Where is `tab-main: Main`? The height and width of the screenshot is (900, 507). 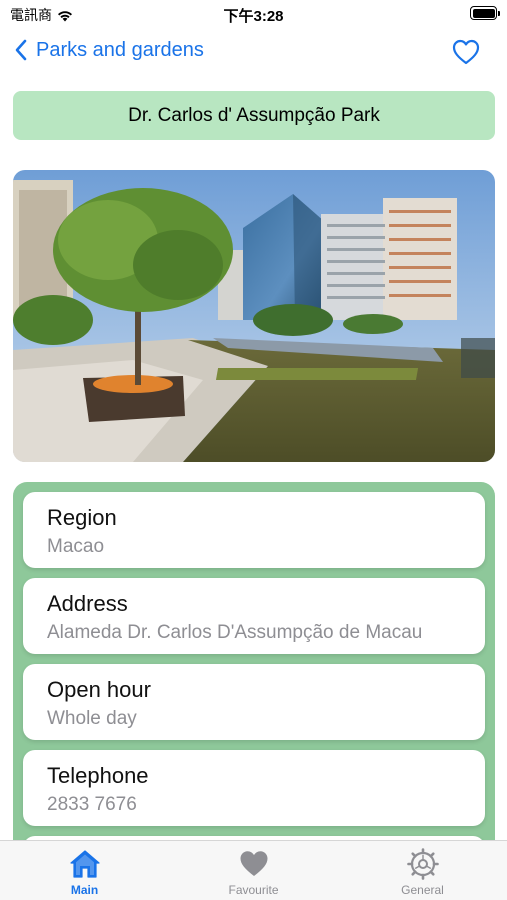 tab-main: Main is located at coordinates (84, 870).